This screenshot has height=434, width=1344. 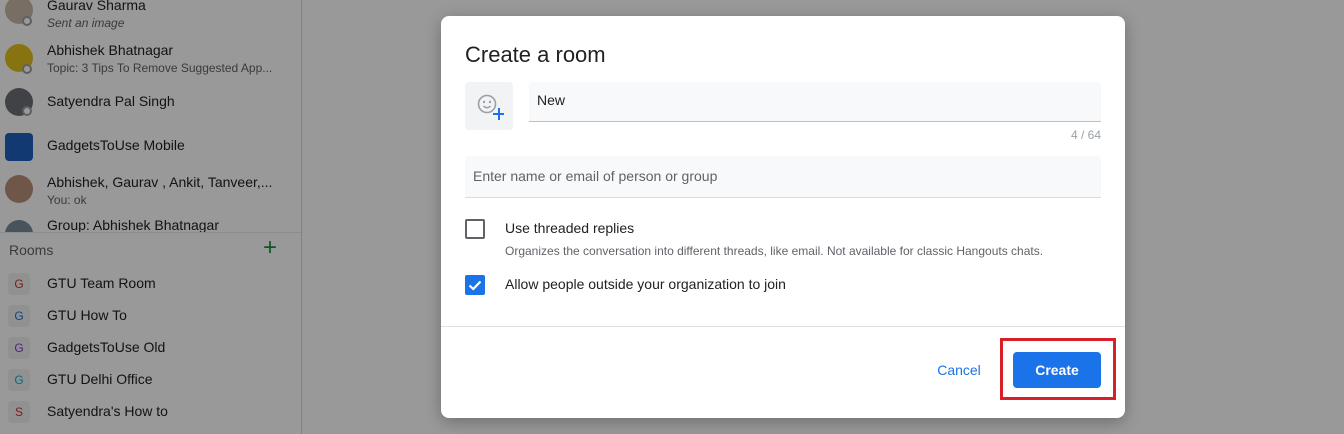 I want to click on add-emoji-icon, so click(x=490, y=107).